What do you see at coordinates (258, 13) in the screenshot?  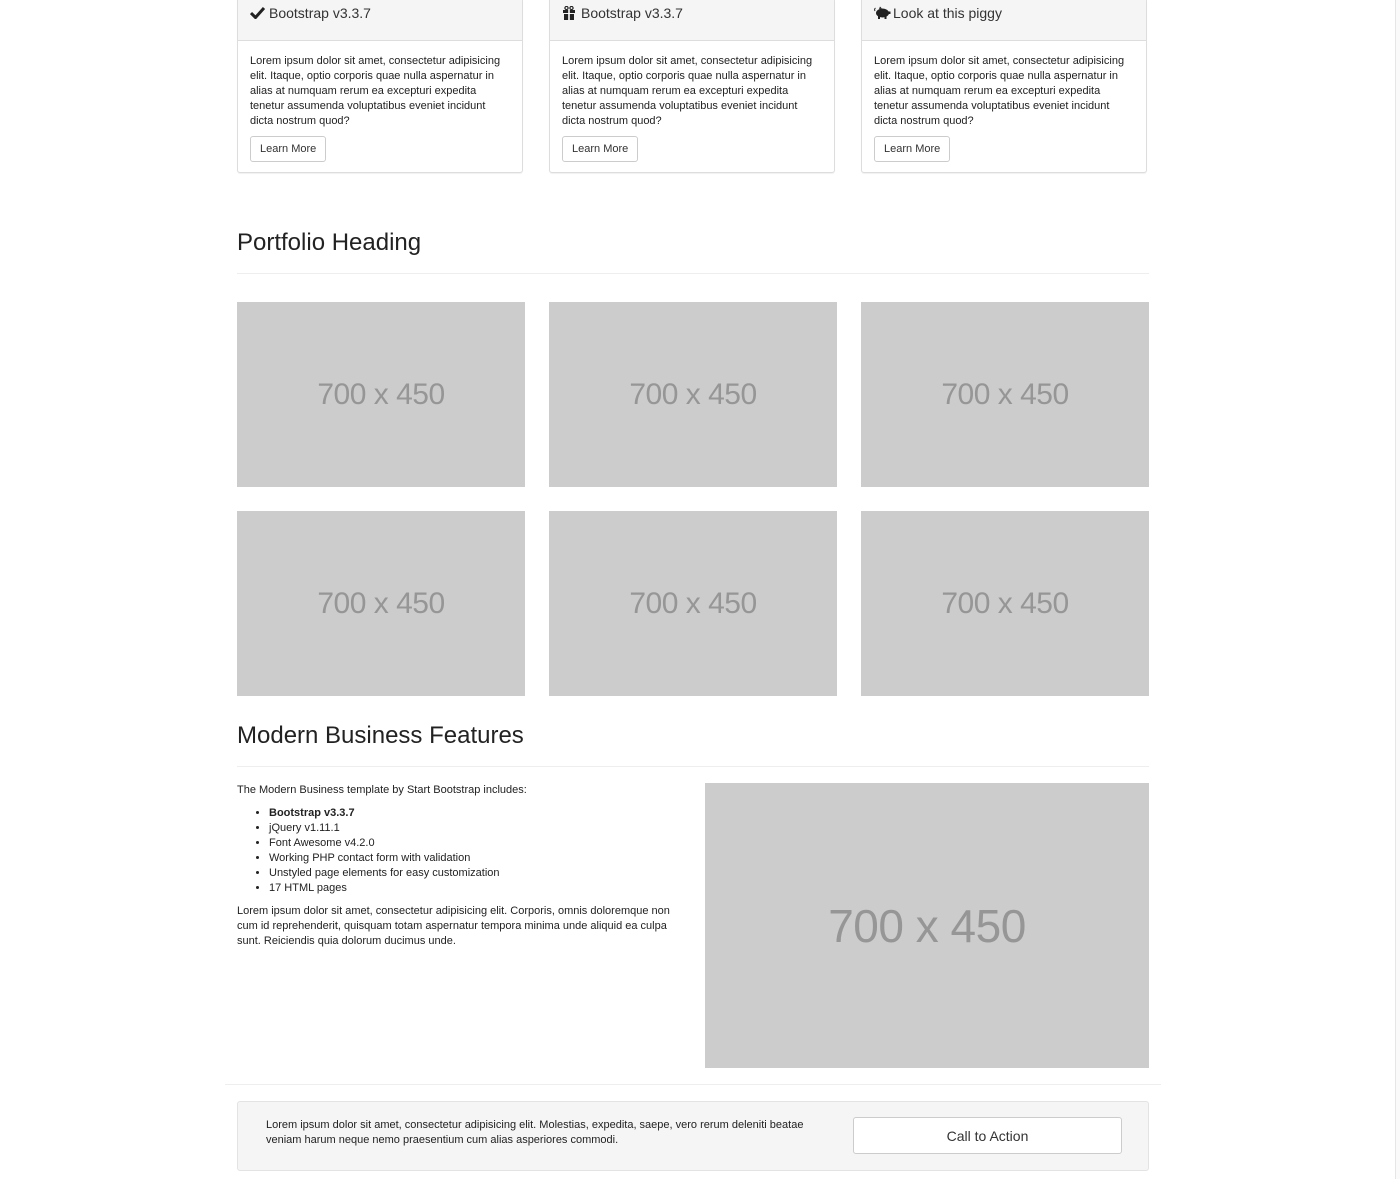 I see `check-icon` at bounding box center [258, 13].